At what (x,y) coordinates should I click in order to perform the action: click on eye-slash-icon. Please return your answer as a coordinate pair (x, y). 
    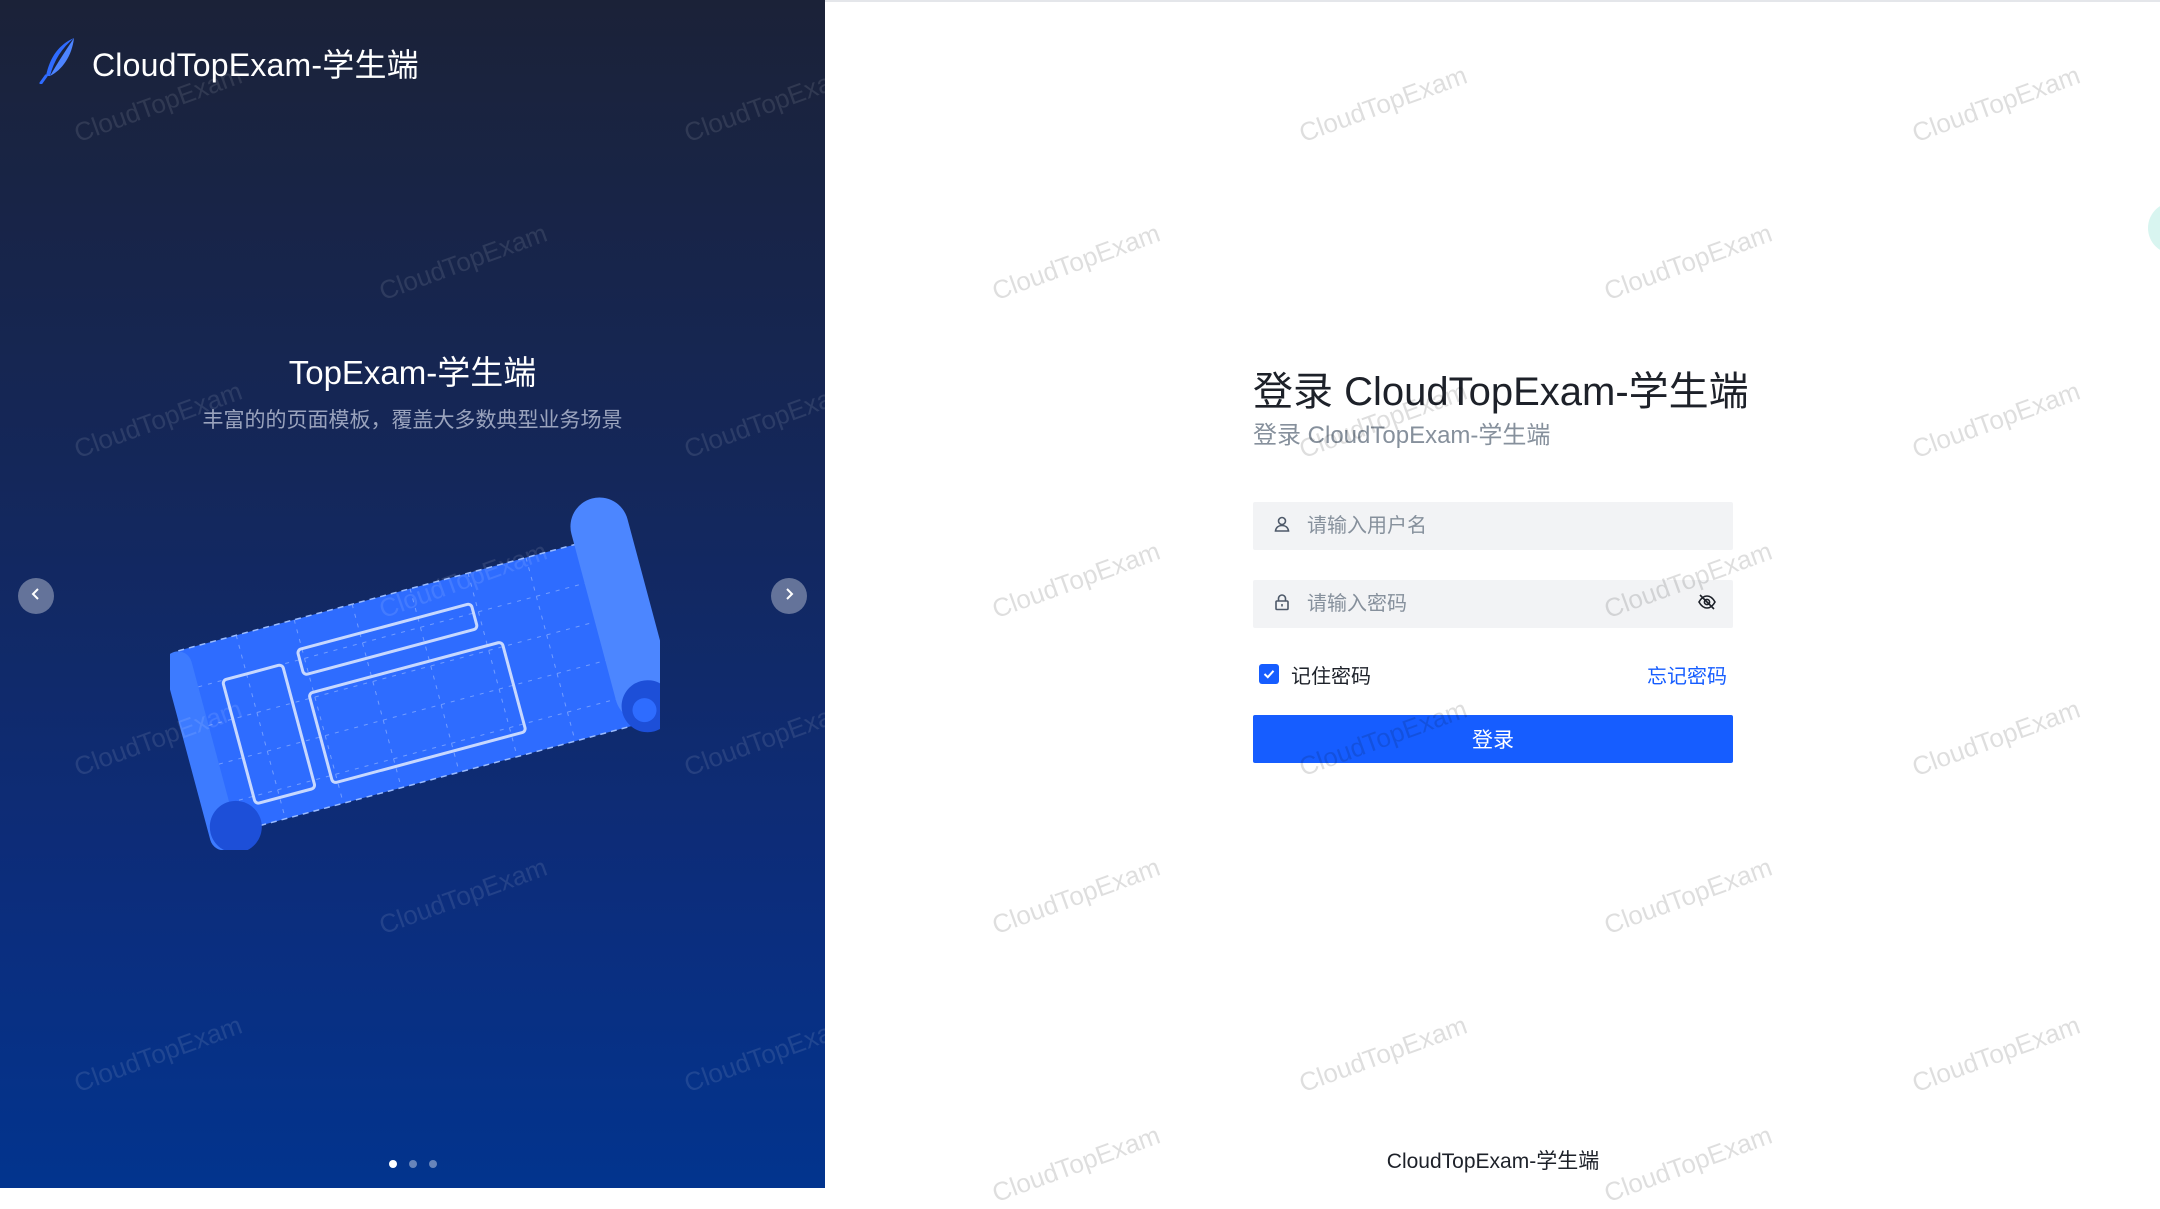
    Looking at the image, I should click on (1707, 604).